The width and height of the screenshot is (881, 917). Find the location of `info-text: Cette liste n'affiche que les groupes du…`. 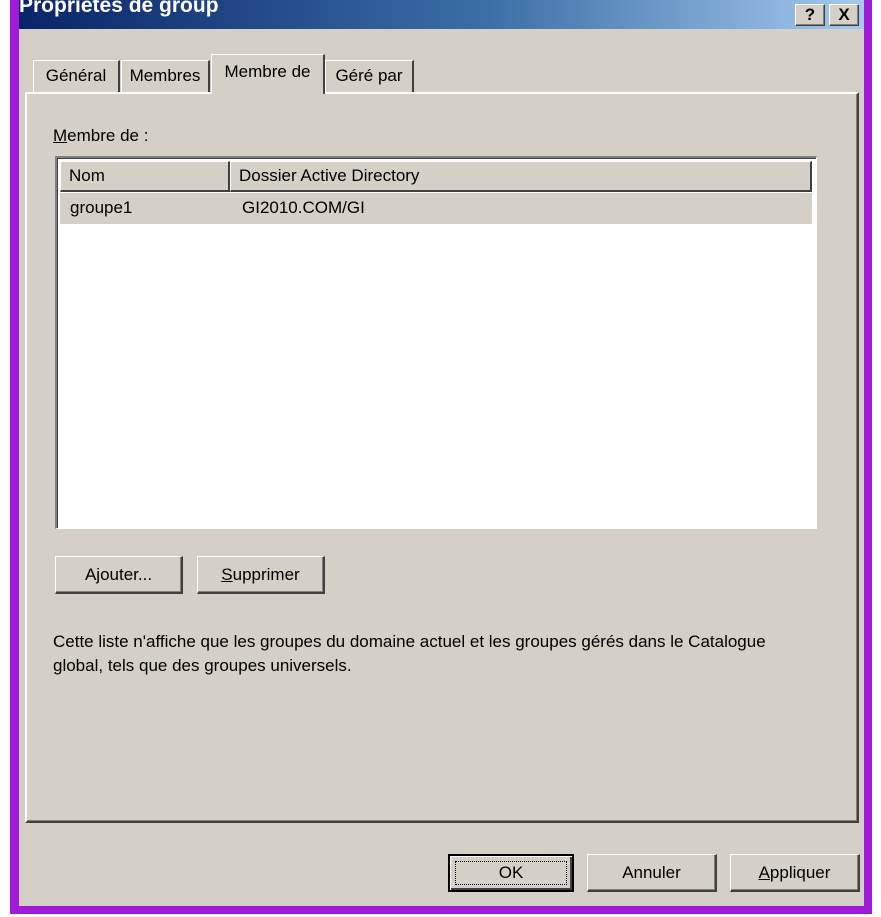

info-text: Cette liste n'affiche que les groupes du… is located at coordinates (409, 653).